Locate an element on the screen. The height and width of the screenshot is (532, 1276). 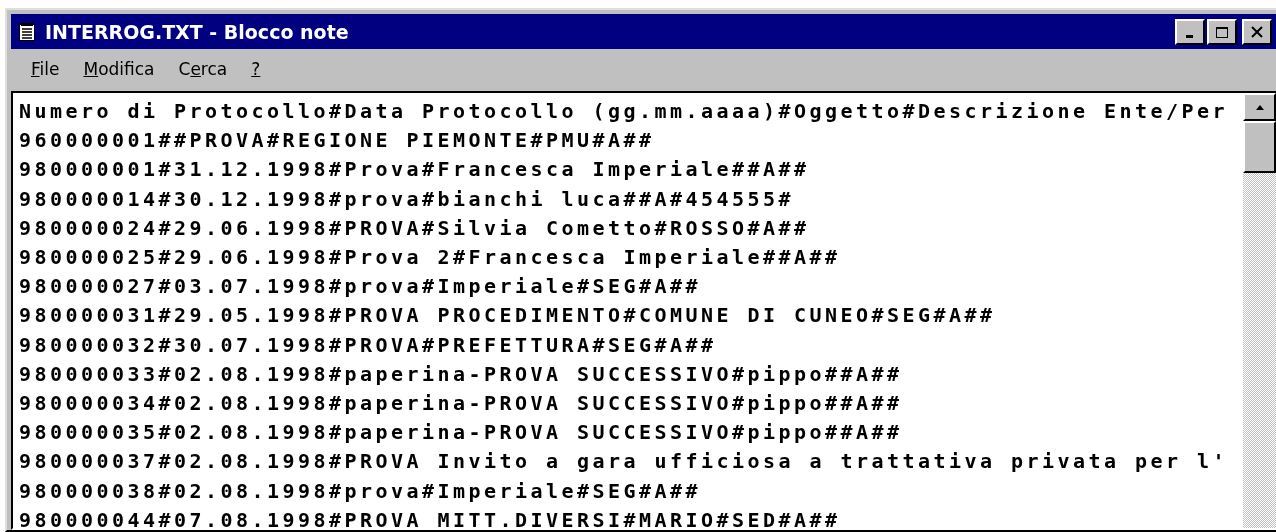
scroll-thumb is located at coordinates (1259, 147).